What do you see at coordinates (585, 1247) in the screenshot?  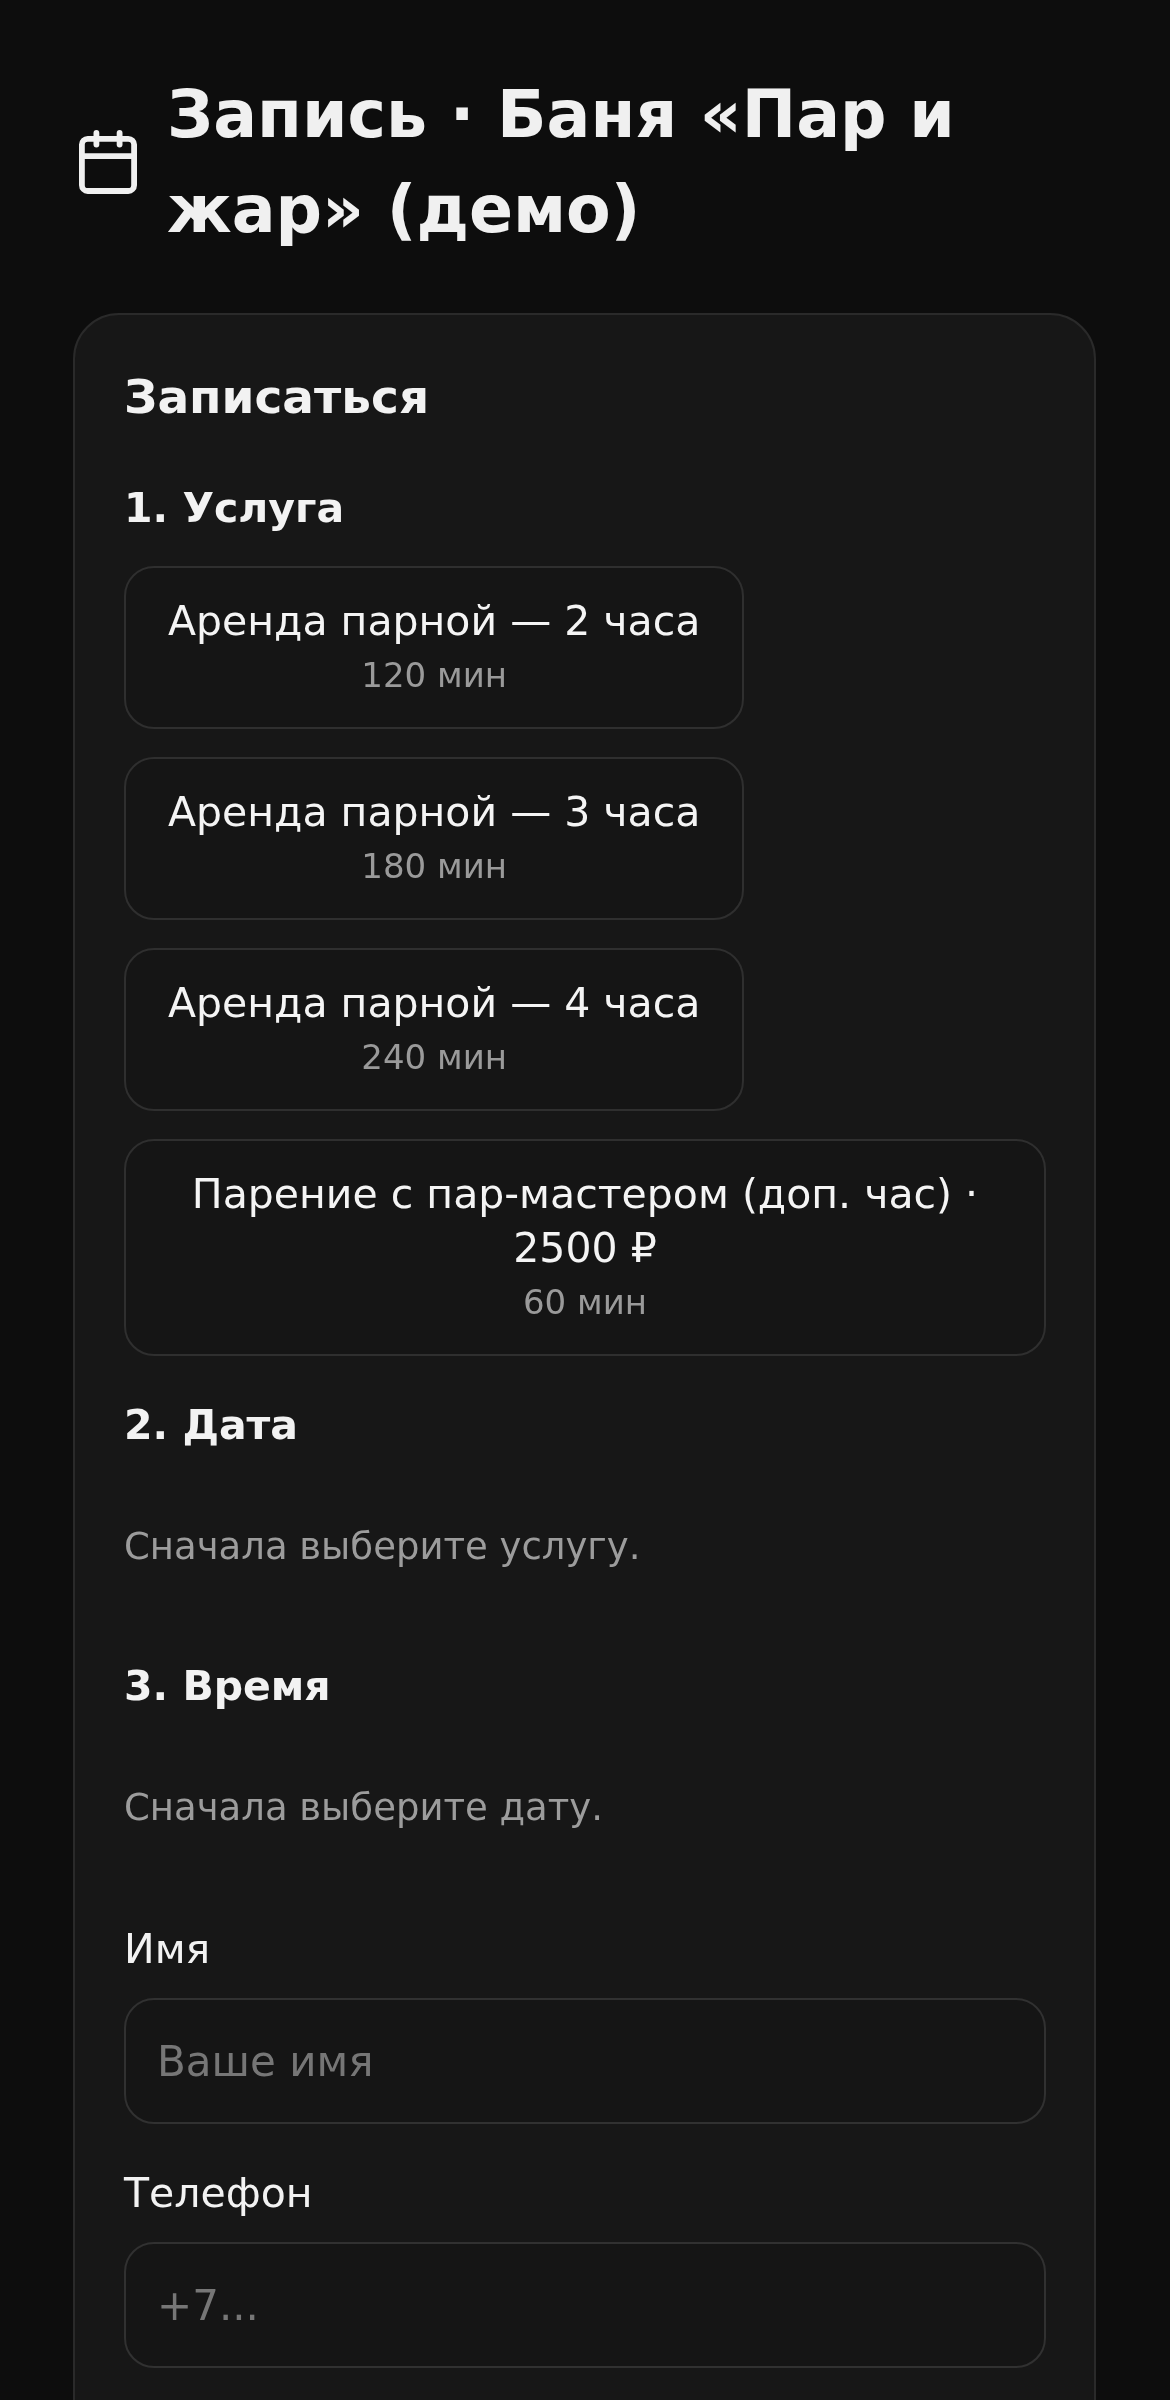 I see `service-option: Парение с пар-мастером (доп. час) · 2500 ₽ 60 мин` at bounding box center [585, 1247].